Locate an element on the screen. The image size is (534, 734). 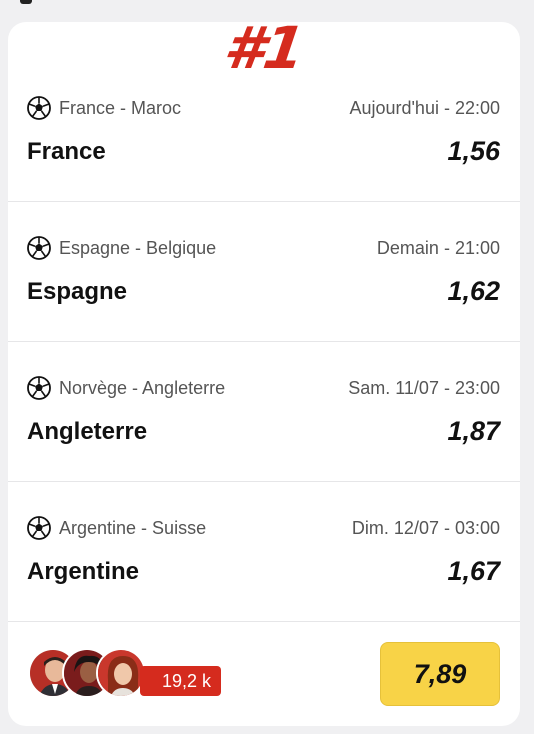
match-meta: Norvège - Angleterre Sam. 11/07 - 23:00 is located at coordinates (263, 388).